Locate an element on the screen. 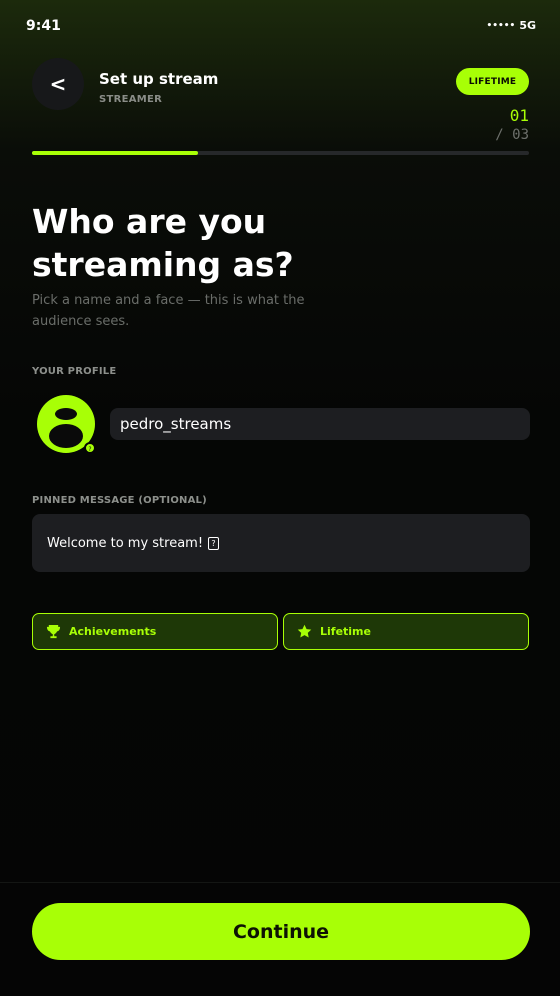 This screenshot has height=996, width=560. lifetime-chip-label: Lifetime is located at coordinates (345, 631).